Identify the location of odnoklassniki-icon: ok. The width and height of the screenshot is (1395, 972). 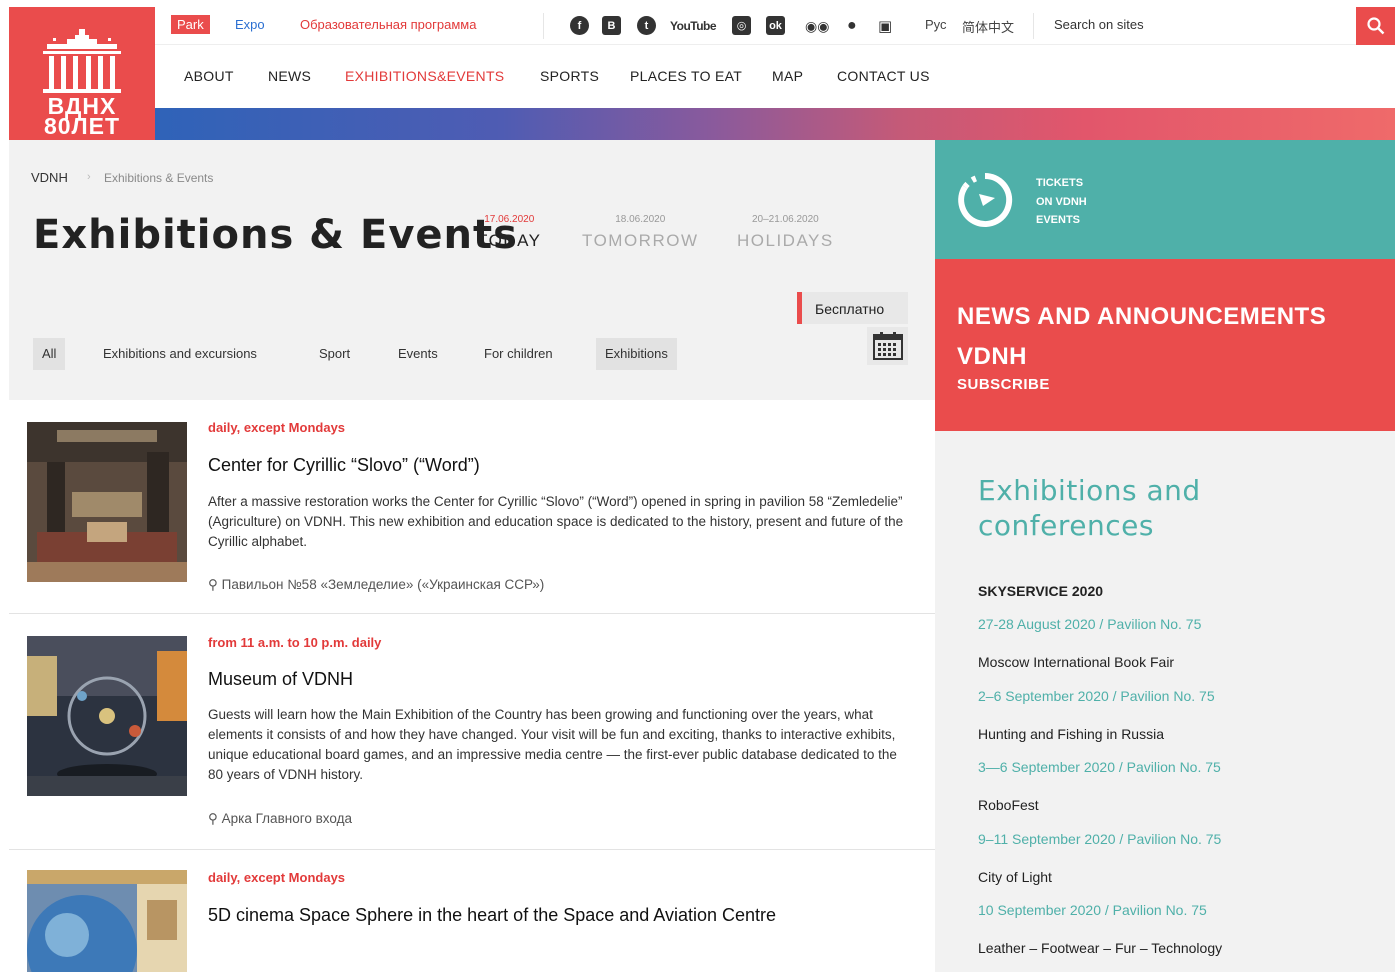
(775, 25).